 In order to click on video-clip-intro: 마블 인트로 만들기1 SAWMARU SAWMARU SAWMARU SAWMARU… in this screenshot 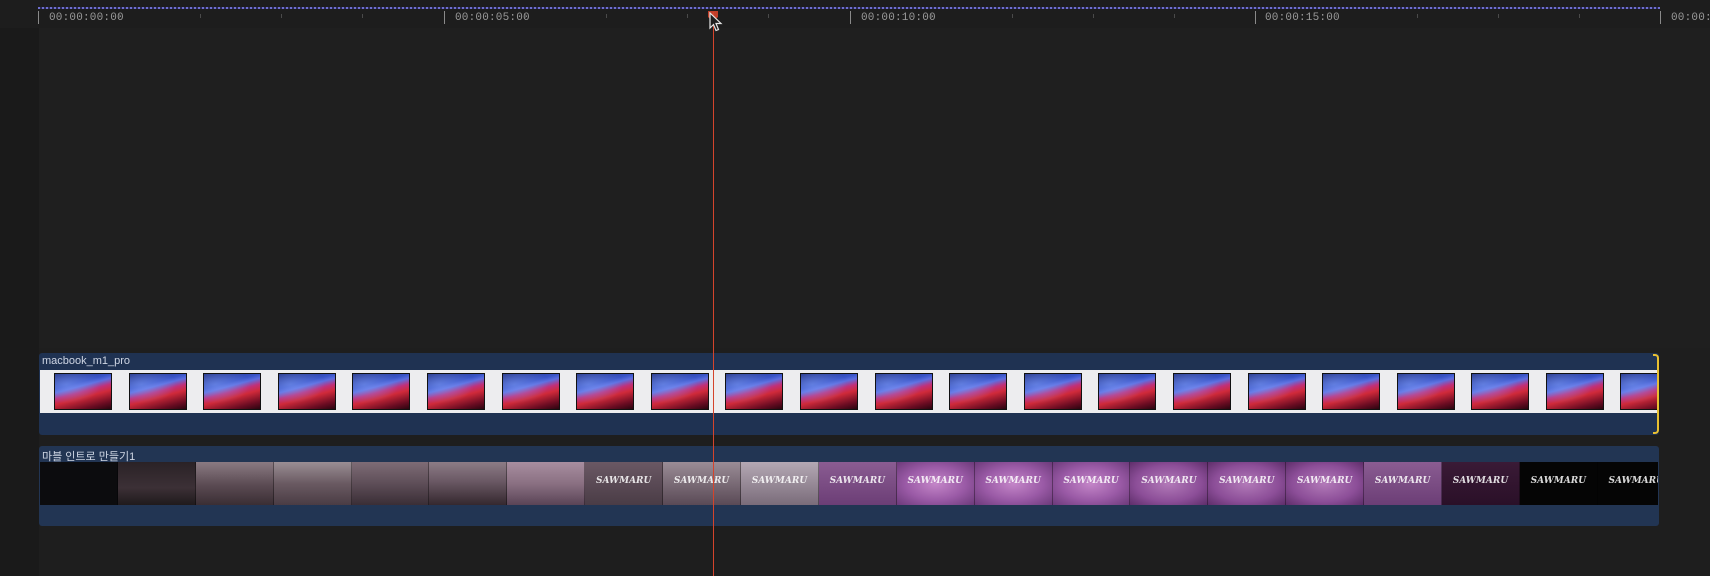, I will do `click(849, 486)`.